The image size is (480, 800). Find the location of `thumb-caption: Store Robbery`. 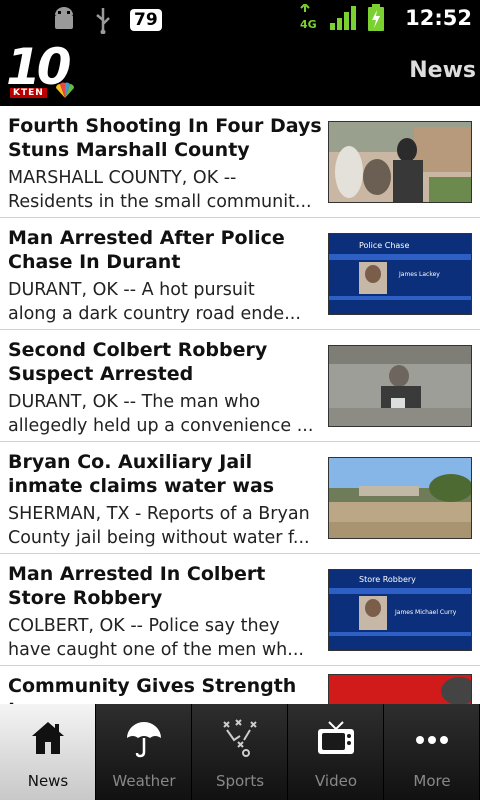

thumb-caption: Store Robbery is located at coordinates (387, 579).